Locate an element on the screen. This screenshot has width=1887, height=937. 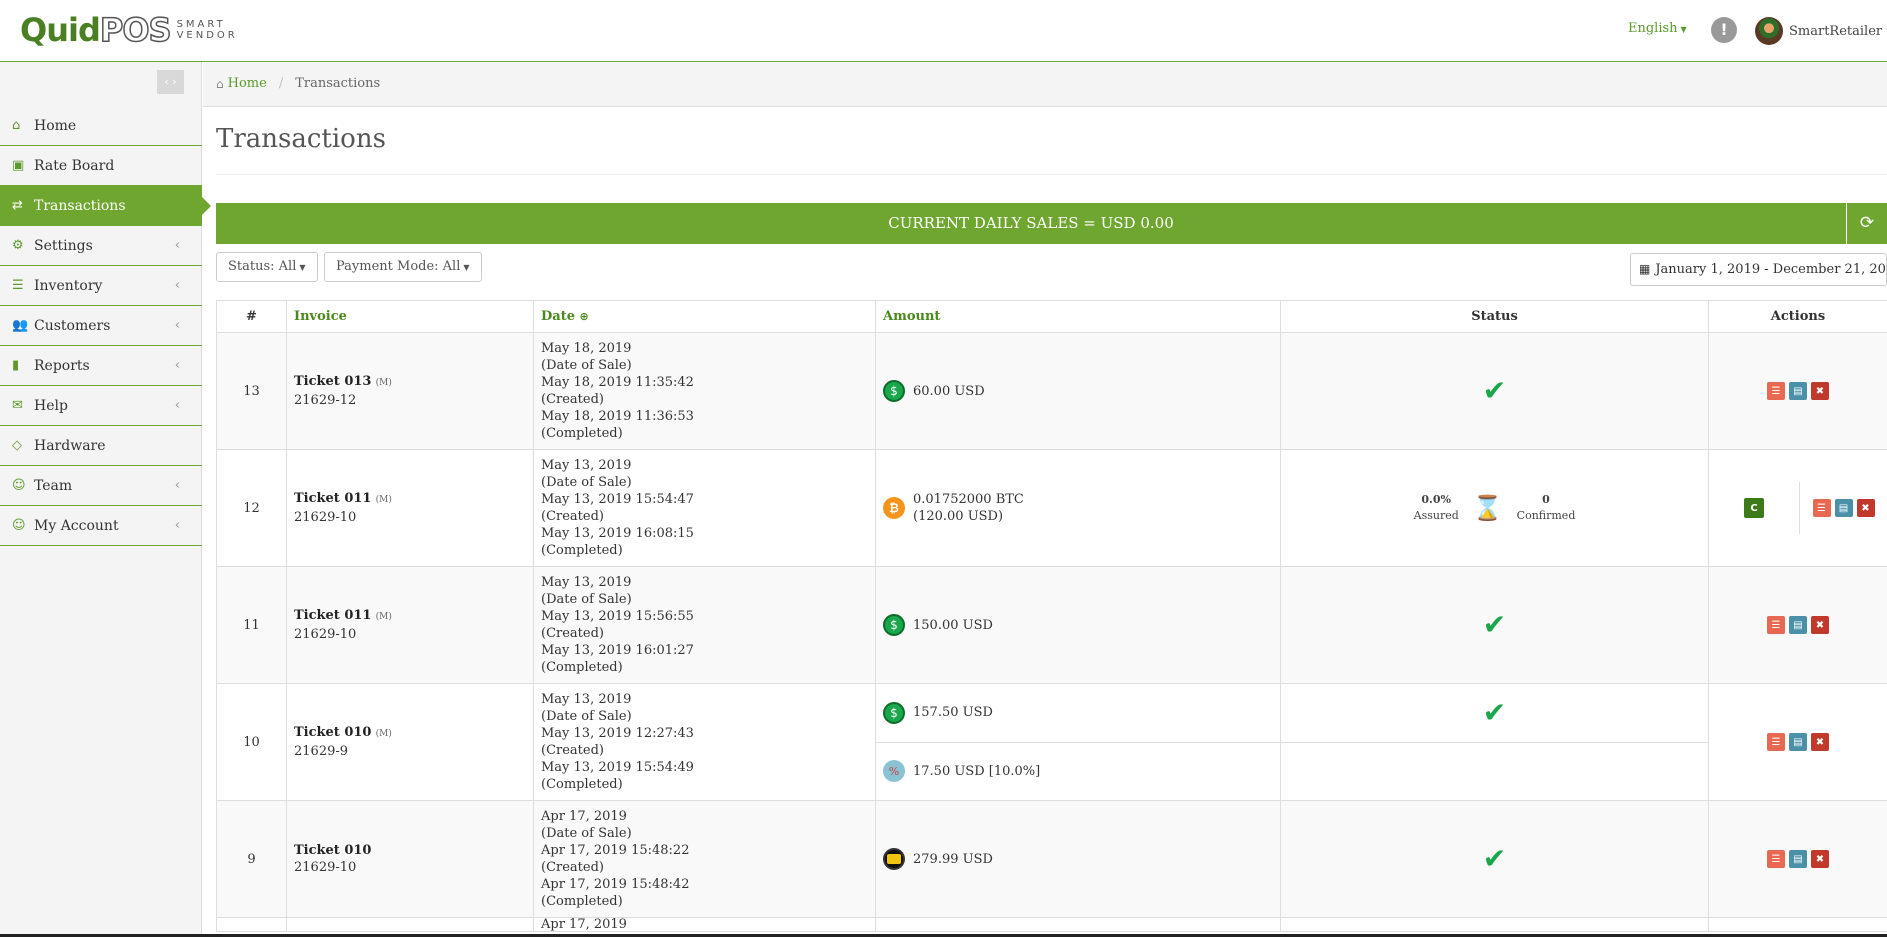
amount-value: 279.99 USD is located at coordinates (953, 859).